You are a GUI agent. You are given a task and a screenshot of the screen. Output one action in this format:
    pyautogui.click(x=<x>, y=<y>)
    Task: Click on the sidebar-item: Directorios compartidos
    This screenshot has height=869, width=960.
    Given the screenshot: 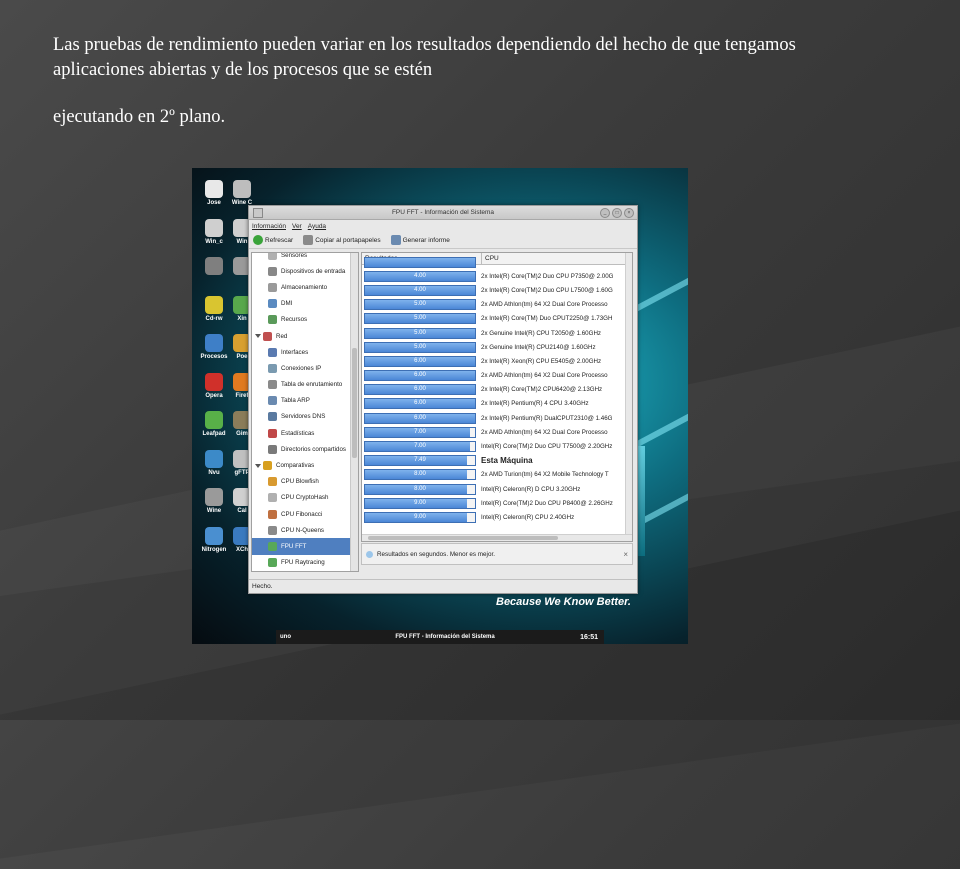 What is the action you would take?
    pyautogui.click(x=305, y=449)
    